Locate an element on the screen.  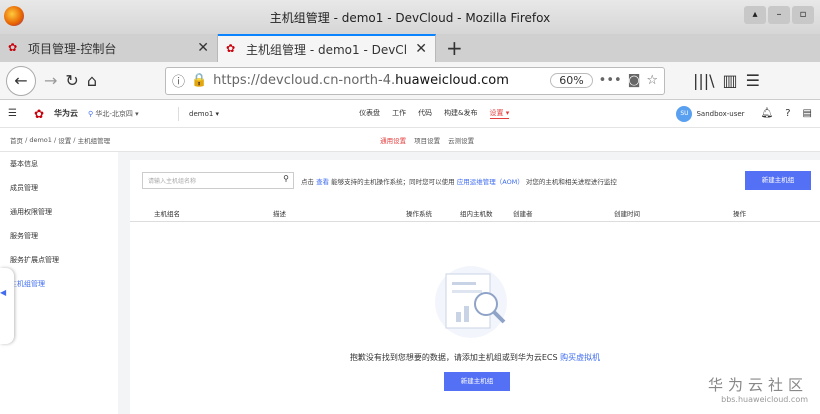
browser-tab-hostgroup: ✿ 主机组管理 - demo1 - DevCl ✕ is located at coordinates (327, 48).